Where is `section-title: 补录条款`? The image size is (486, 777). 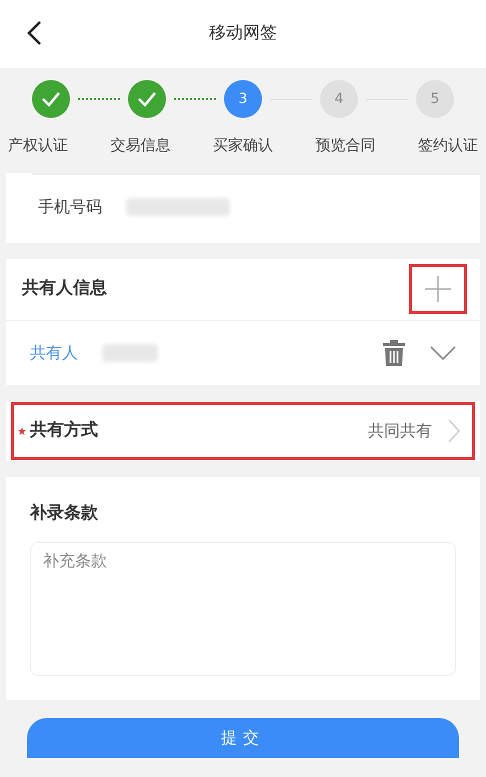 section-title: 补录条款 is located at coordinates (64, 513).